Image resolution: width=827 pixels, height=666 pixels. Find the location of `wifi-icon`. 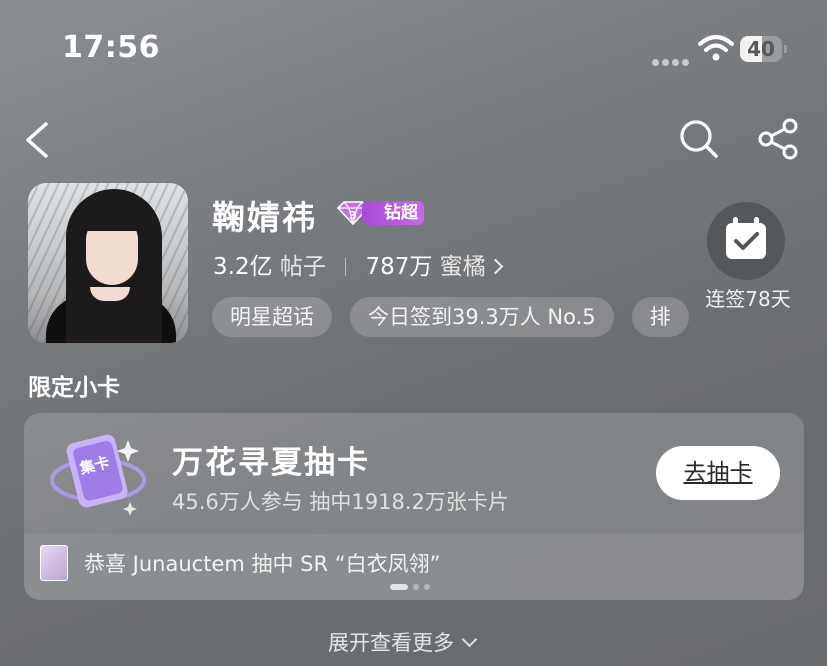

wifi-icon is located at coordinates (716, 48).